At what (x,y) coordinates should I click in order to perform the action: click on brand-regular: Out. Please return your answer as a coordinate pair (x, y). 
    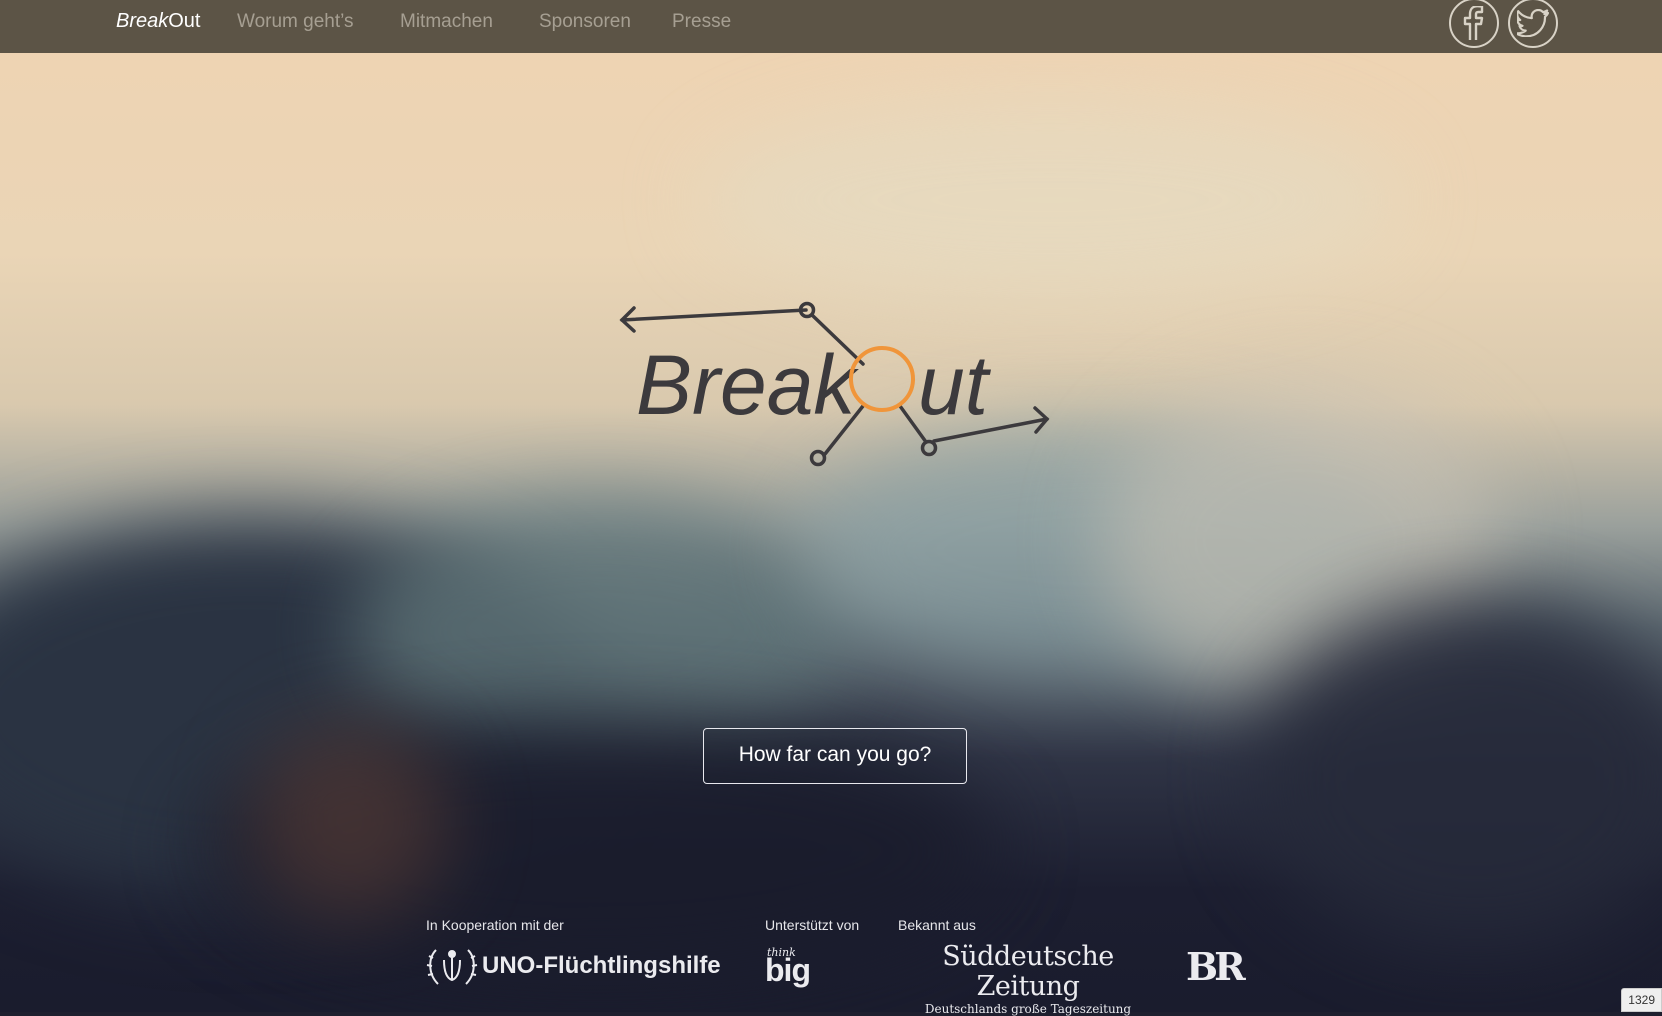
    Looking at the image, I should click on (184, 21).